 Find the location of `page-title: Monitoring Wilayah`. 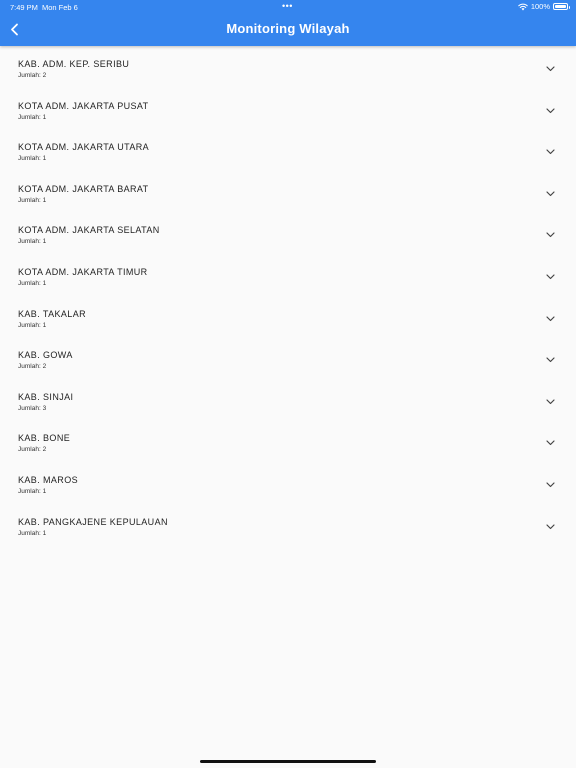

page-title: Monitoring Wilayah is located at coordinates (288, 28).